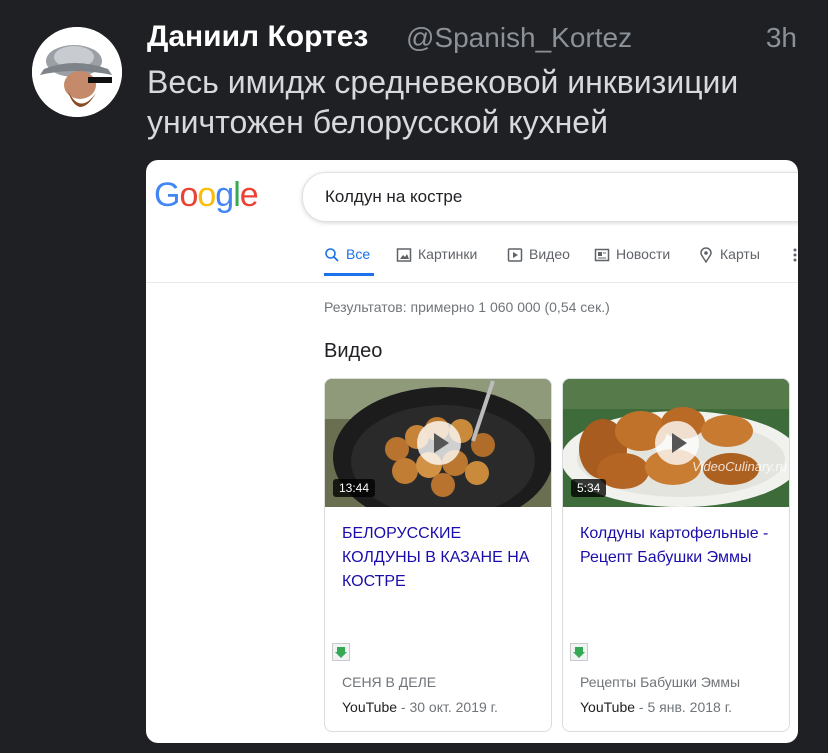 This screenshot has height=753, width=828. What do you see at coordinates (447, 707) in the screenshot?
I see `video-date: - 30 окт. 2019 г.` at bounding box center [447, 707].